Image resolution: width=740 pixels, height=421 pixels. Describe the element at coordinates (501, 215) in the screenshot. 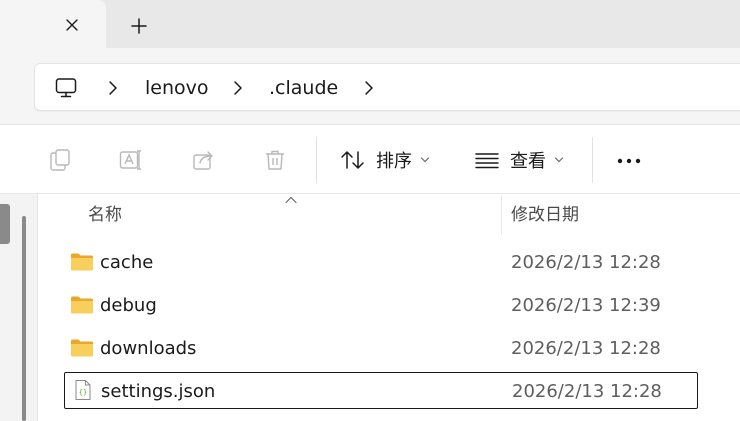

I see `column-separator` at that location.